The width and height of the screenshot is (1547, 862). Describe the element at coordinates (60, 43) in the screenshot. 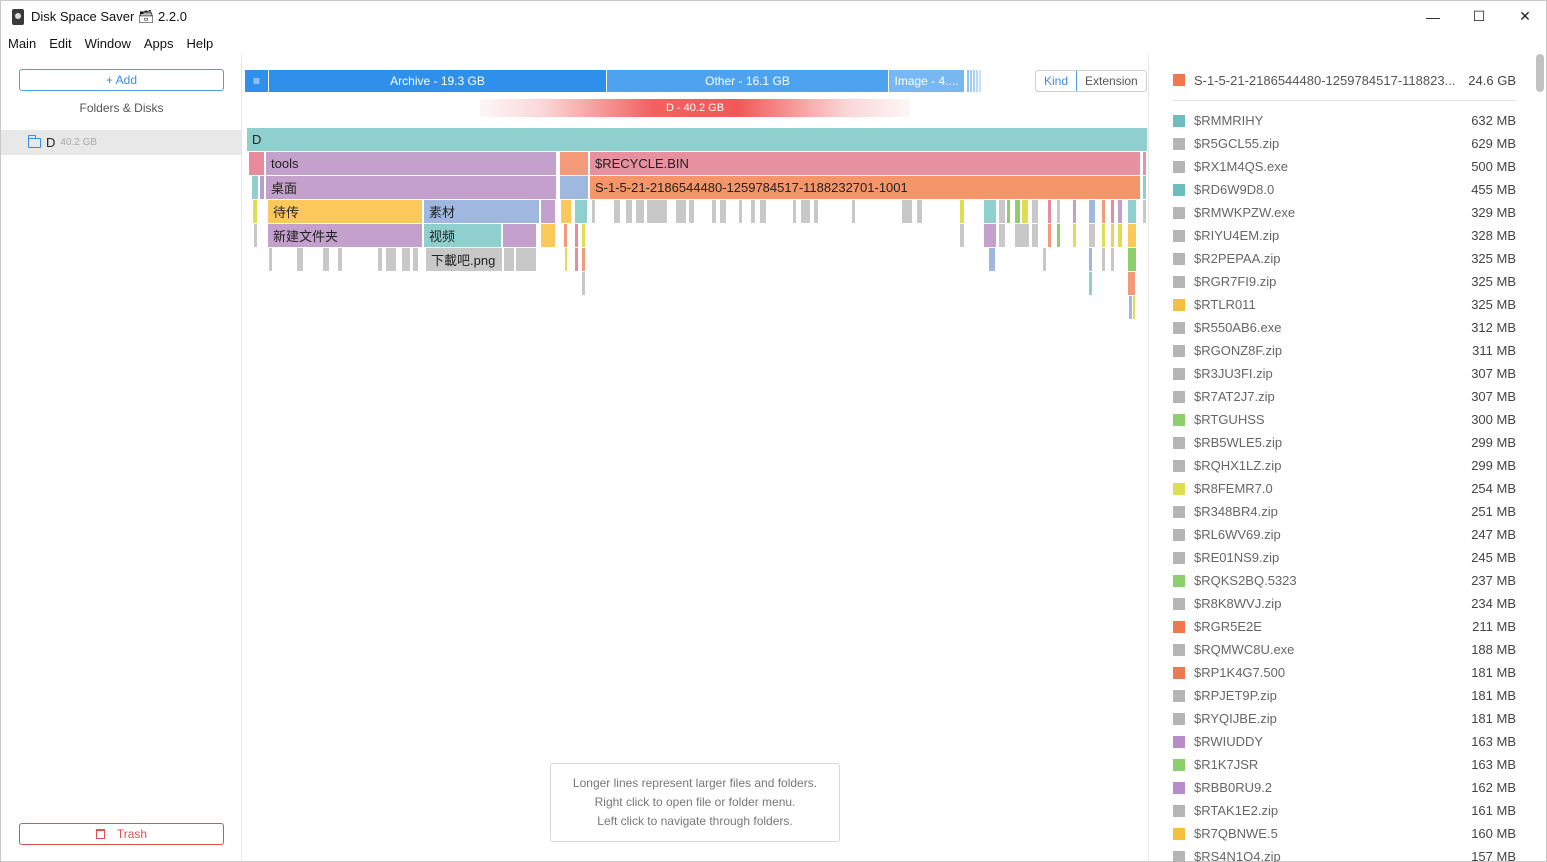

I see `menu-edit: Edit` at that location.